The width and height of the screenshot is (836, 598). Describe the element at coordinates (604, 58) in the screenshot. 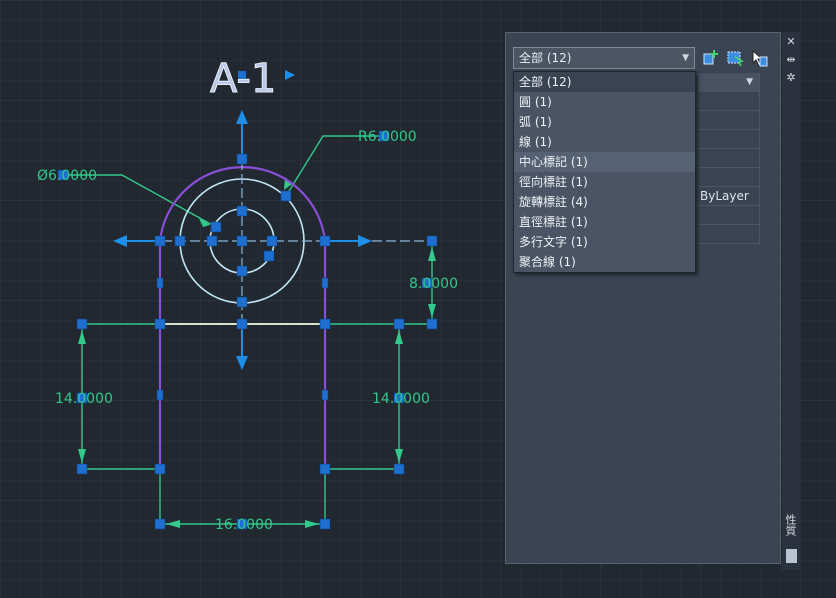

I see `object-selector-combo: 全部 (12) ▼` at that location.